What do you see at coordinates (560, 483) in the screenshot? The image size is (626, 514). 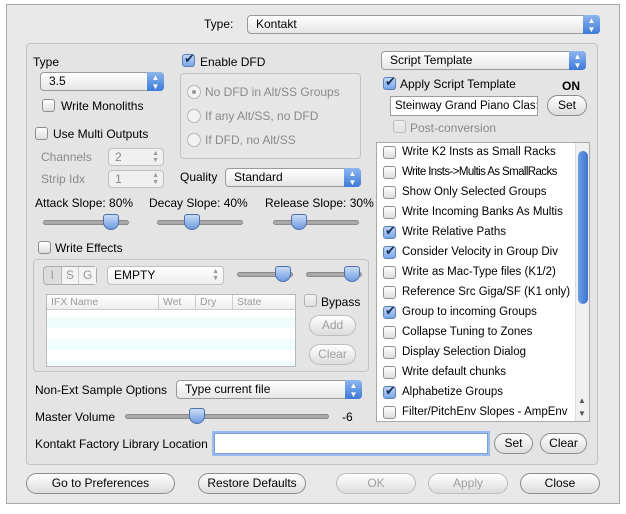 I see `close-button: Close` at bounding box center [560, 483].